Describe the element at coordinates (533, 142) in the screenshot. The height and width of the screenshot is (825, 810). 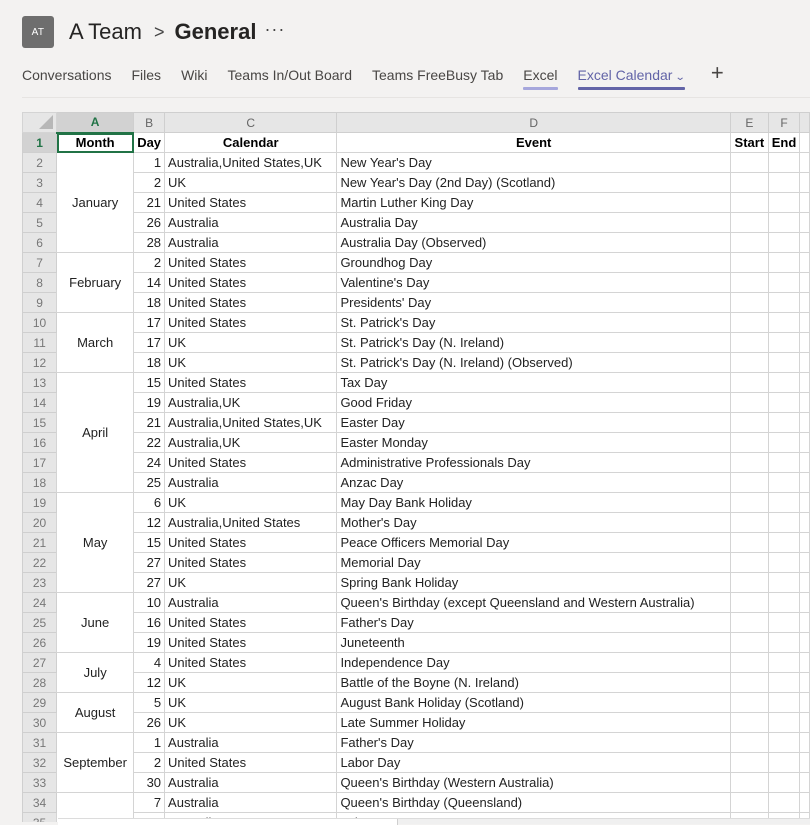
I see `cell-d1-event-header: Event` at that location.